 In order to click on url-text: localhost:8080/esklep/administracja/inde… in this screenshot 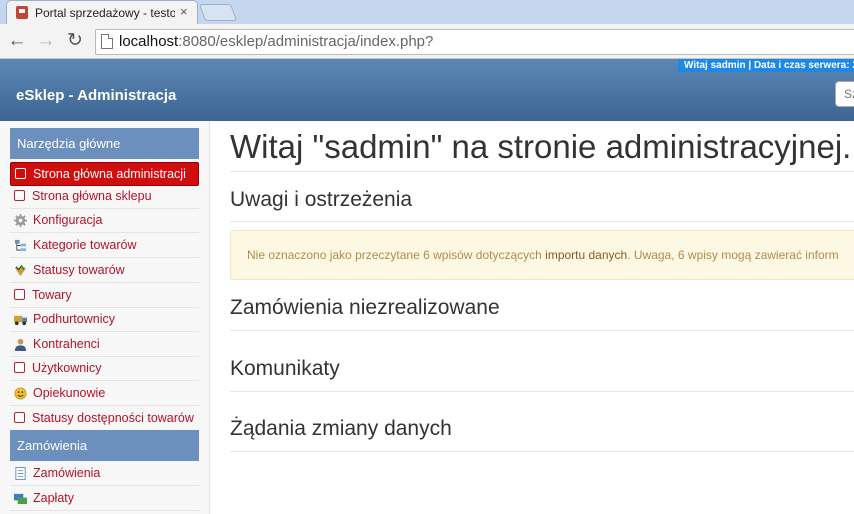, I will do `click(276, 41)`.